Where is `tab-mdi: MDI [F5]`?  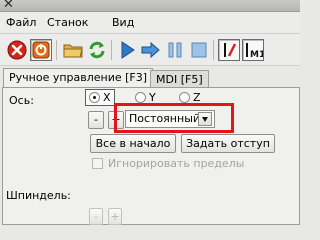
tab-mdi: MDI [F5] is located at coordinates (179, 79).